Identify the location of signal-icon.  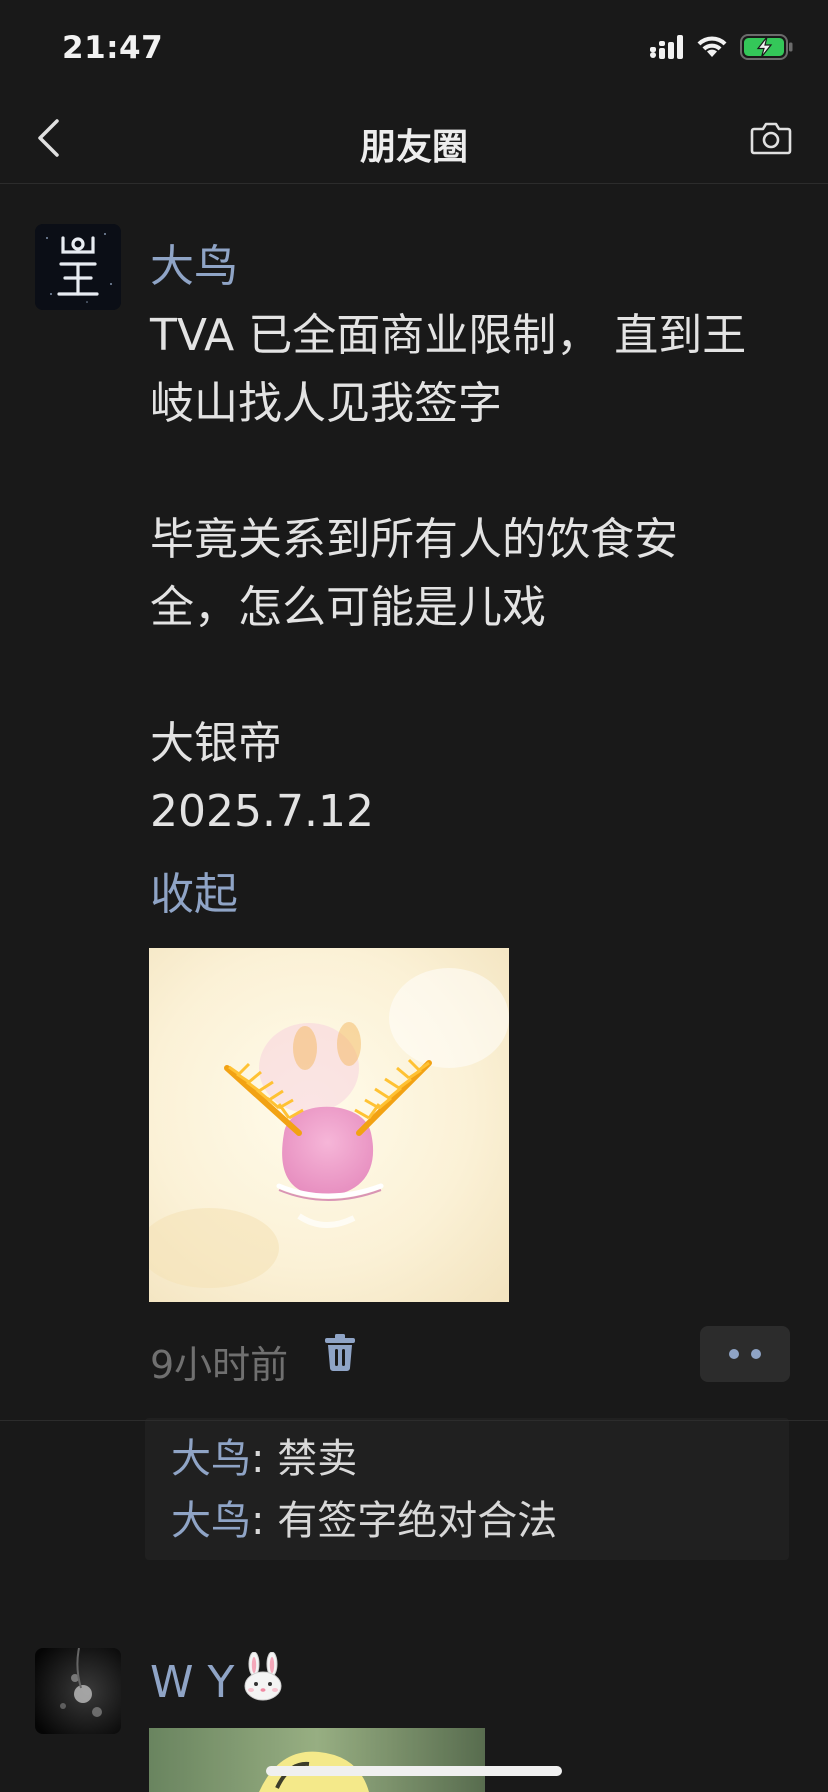
(667, 49).